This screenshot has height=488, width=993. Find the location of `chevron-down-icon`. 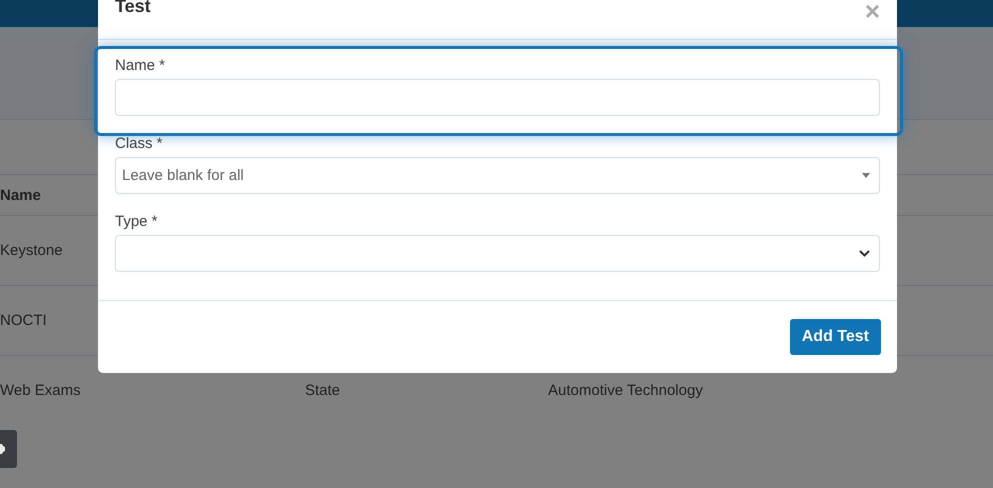

chevron-down-icon is located at coordinates (864, 253).